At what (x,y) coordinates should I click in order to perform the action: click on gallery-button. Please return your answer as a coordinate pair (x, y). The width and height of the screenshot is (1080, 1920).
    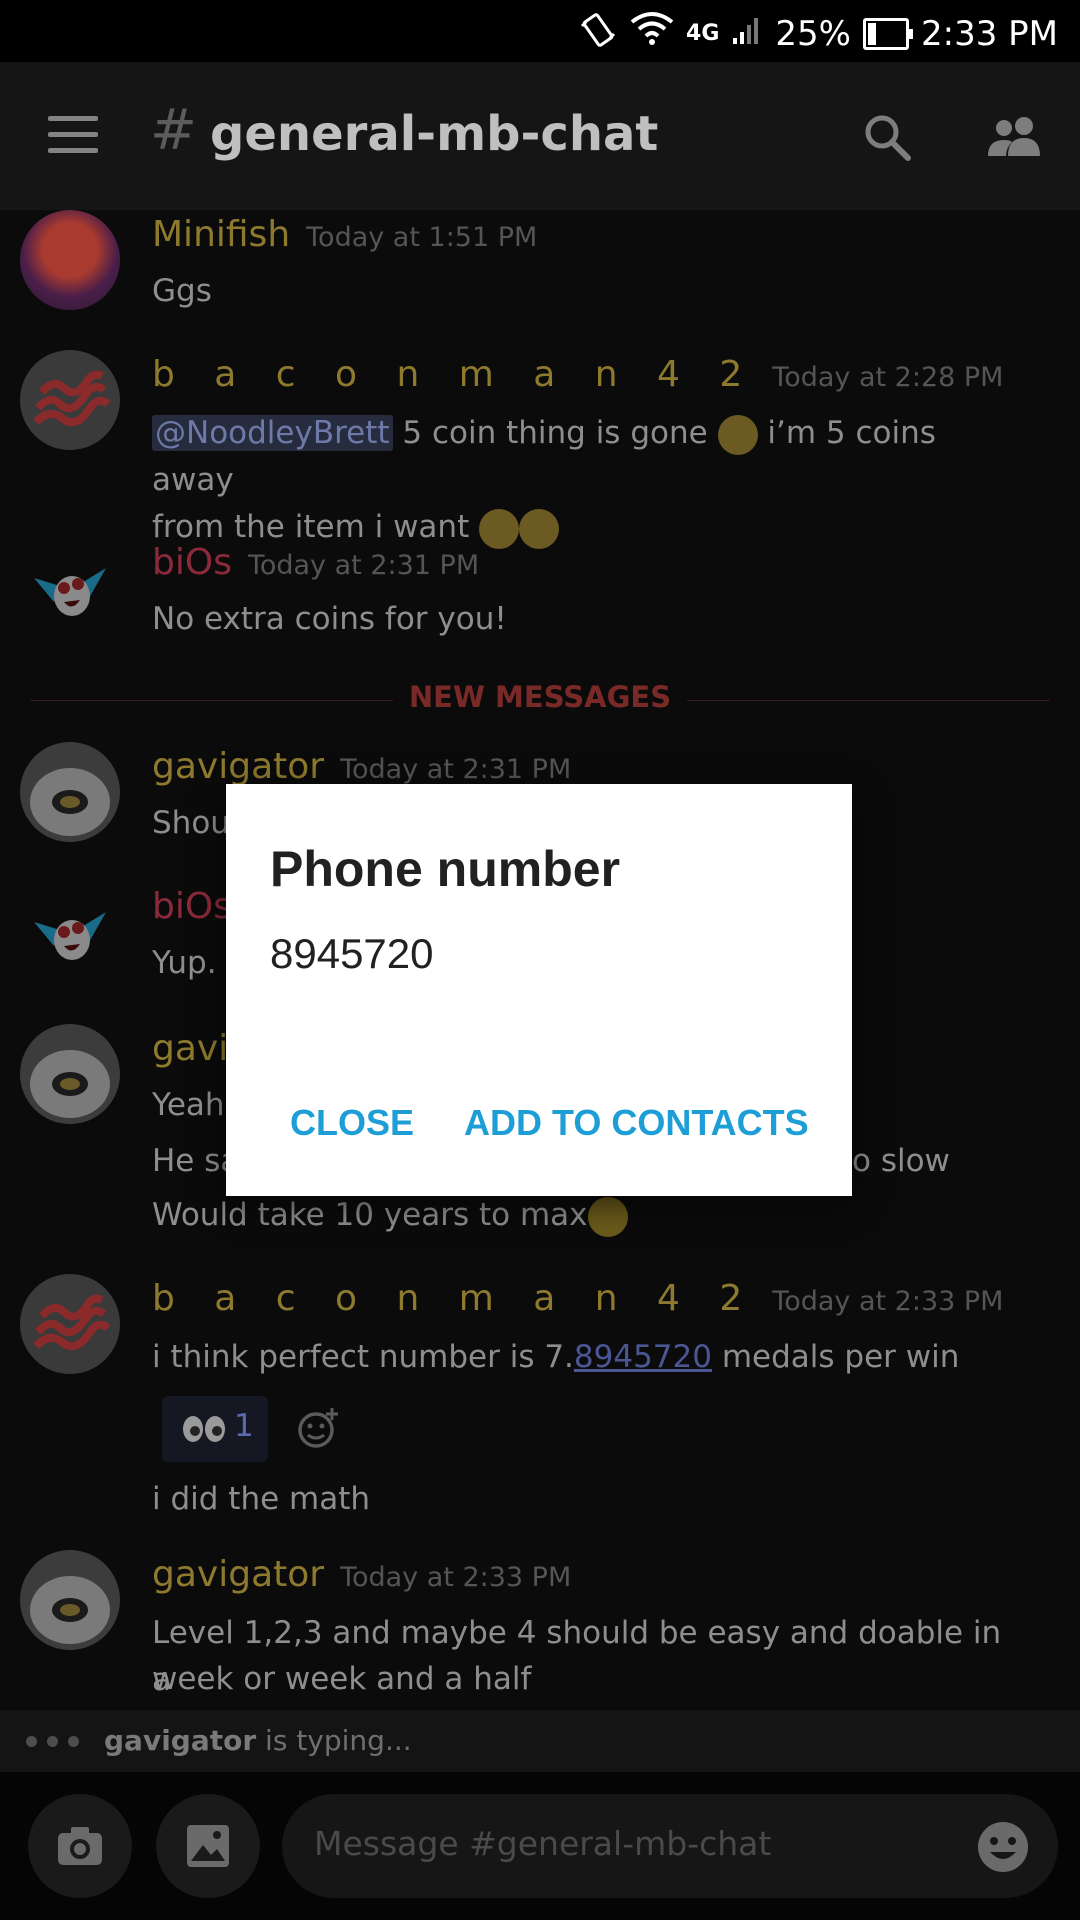
    Looking at the image, I should click on (208, 1846).